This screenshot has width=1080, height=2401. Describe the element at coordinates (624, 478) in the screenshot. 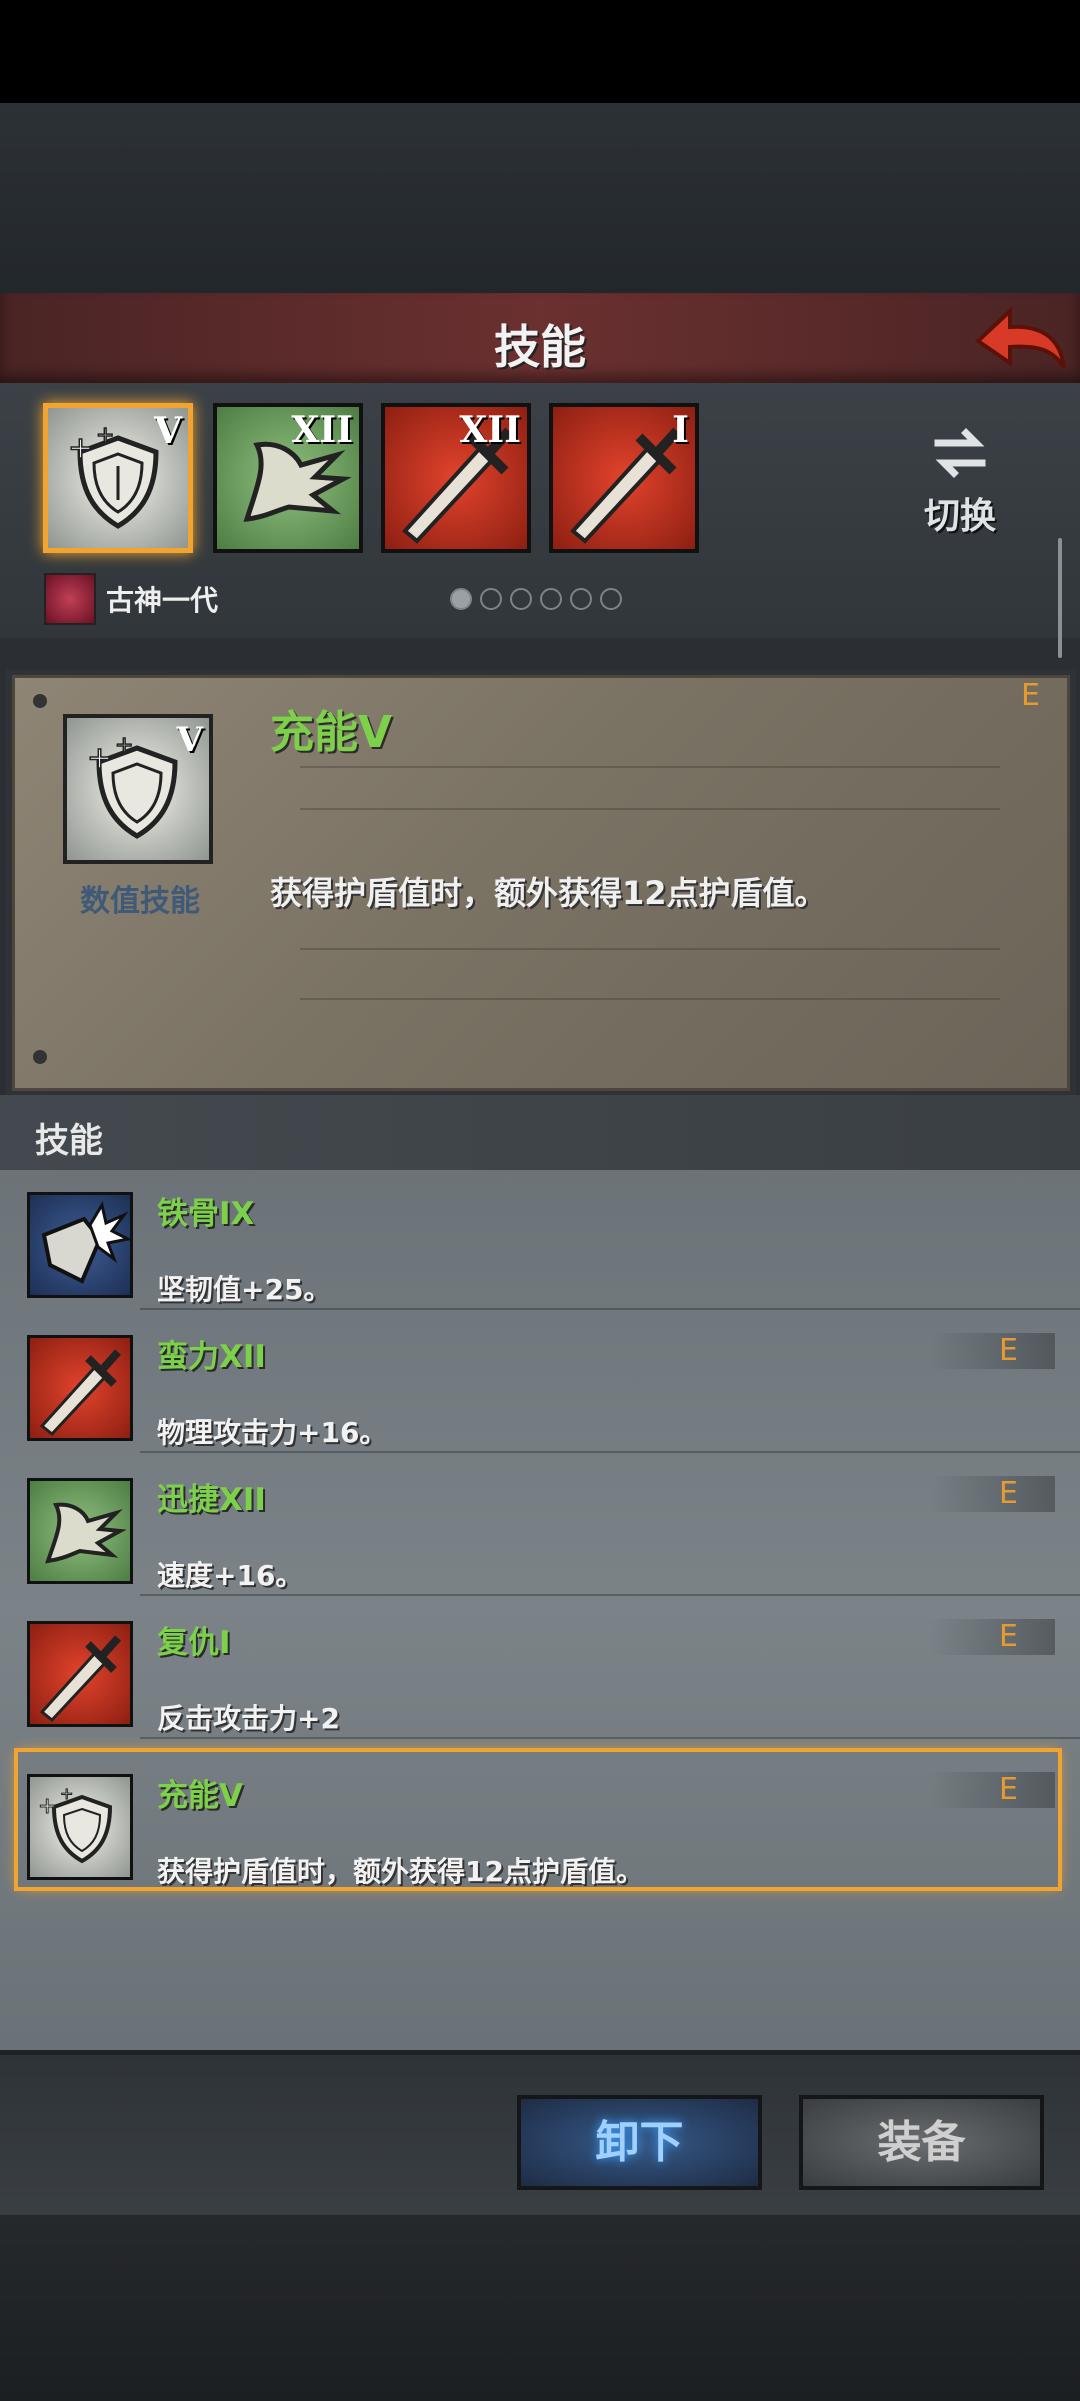

I see `skill-slot-4: I` at that location.